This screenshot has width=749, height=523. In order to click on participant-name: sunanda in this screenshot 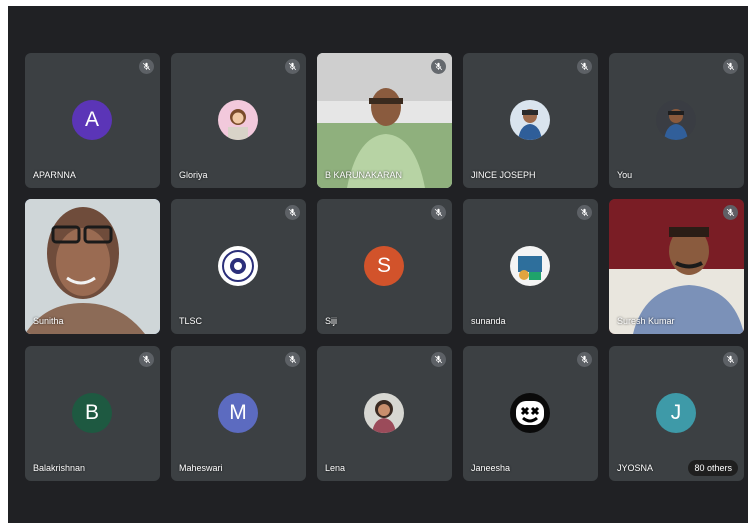, I will do `click(488, 321)`.